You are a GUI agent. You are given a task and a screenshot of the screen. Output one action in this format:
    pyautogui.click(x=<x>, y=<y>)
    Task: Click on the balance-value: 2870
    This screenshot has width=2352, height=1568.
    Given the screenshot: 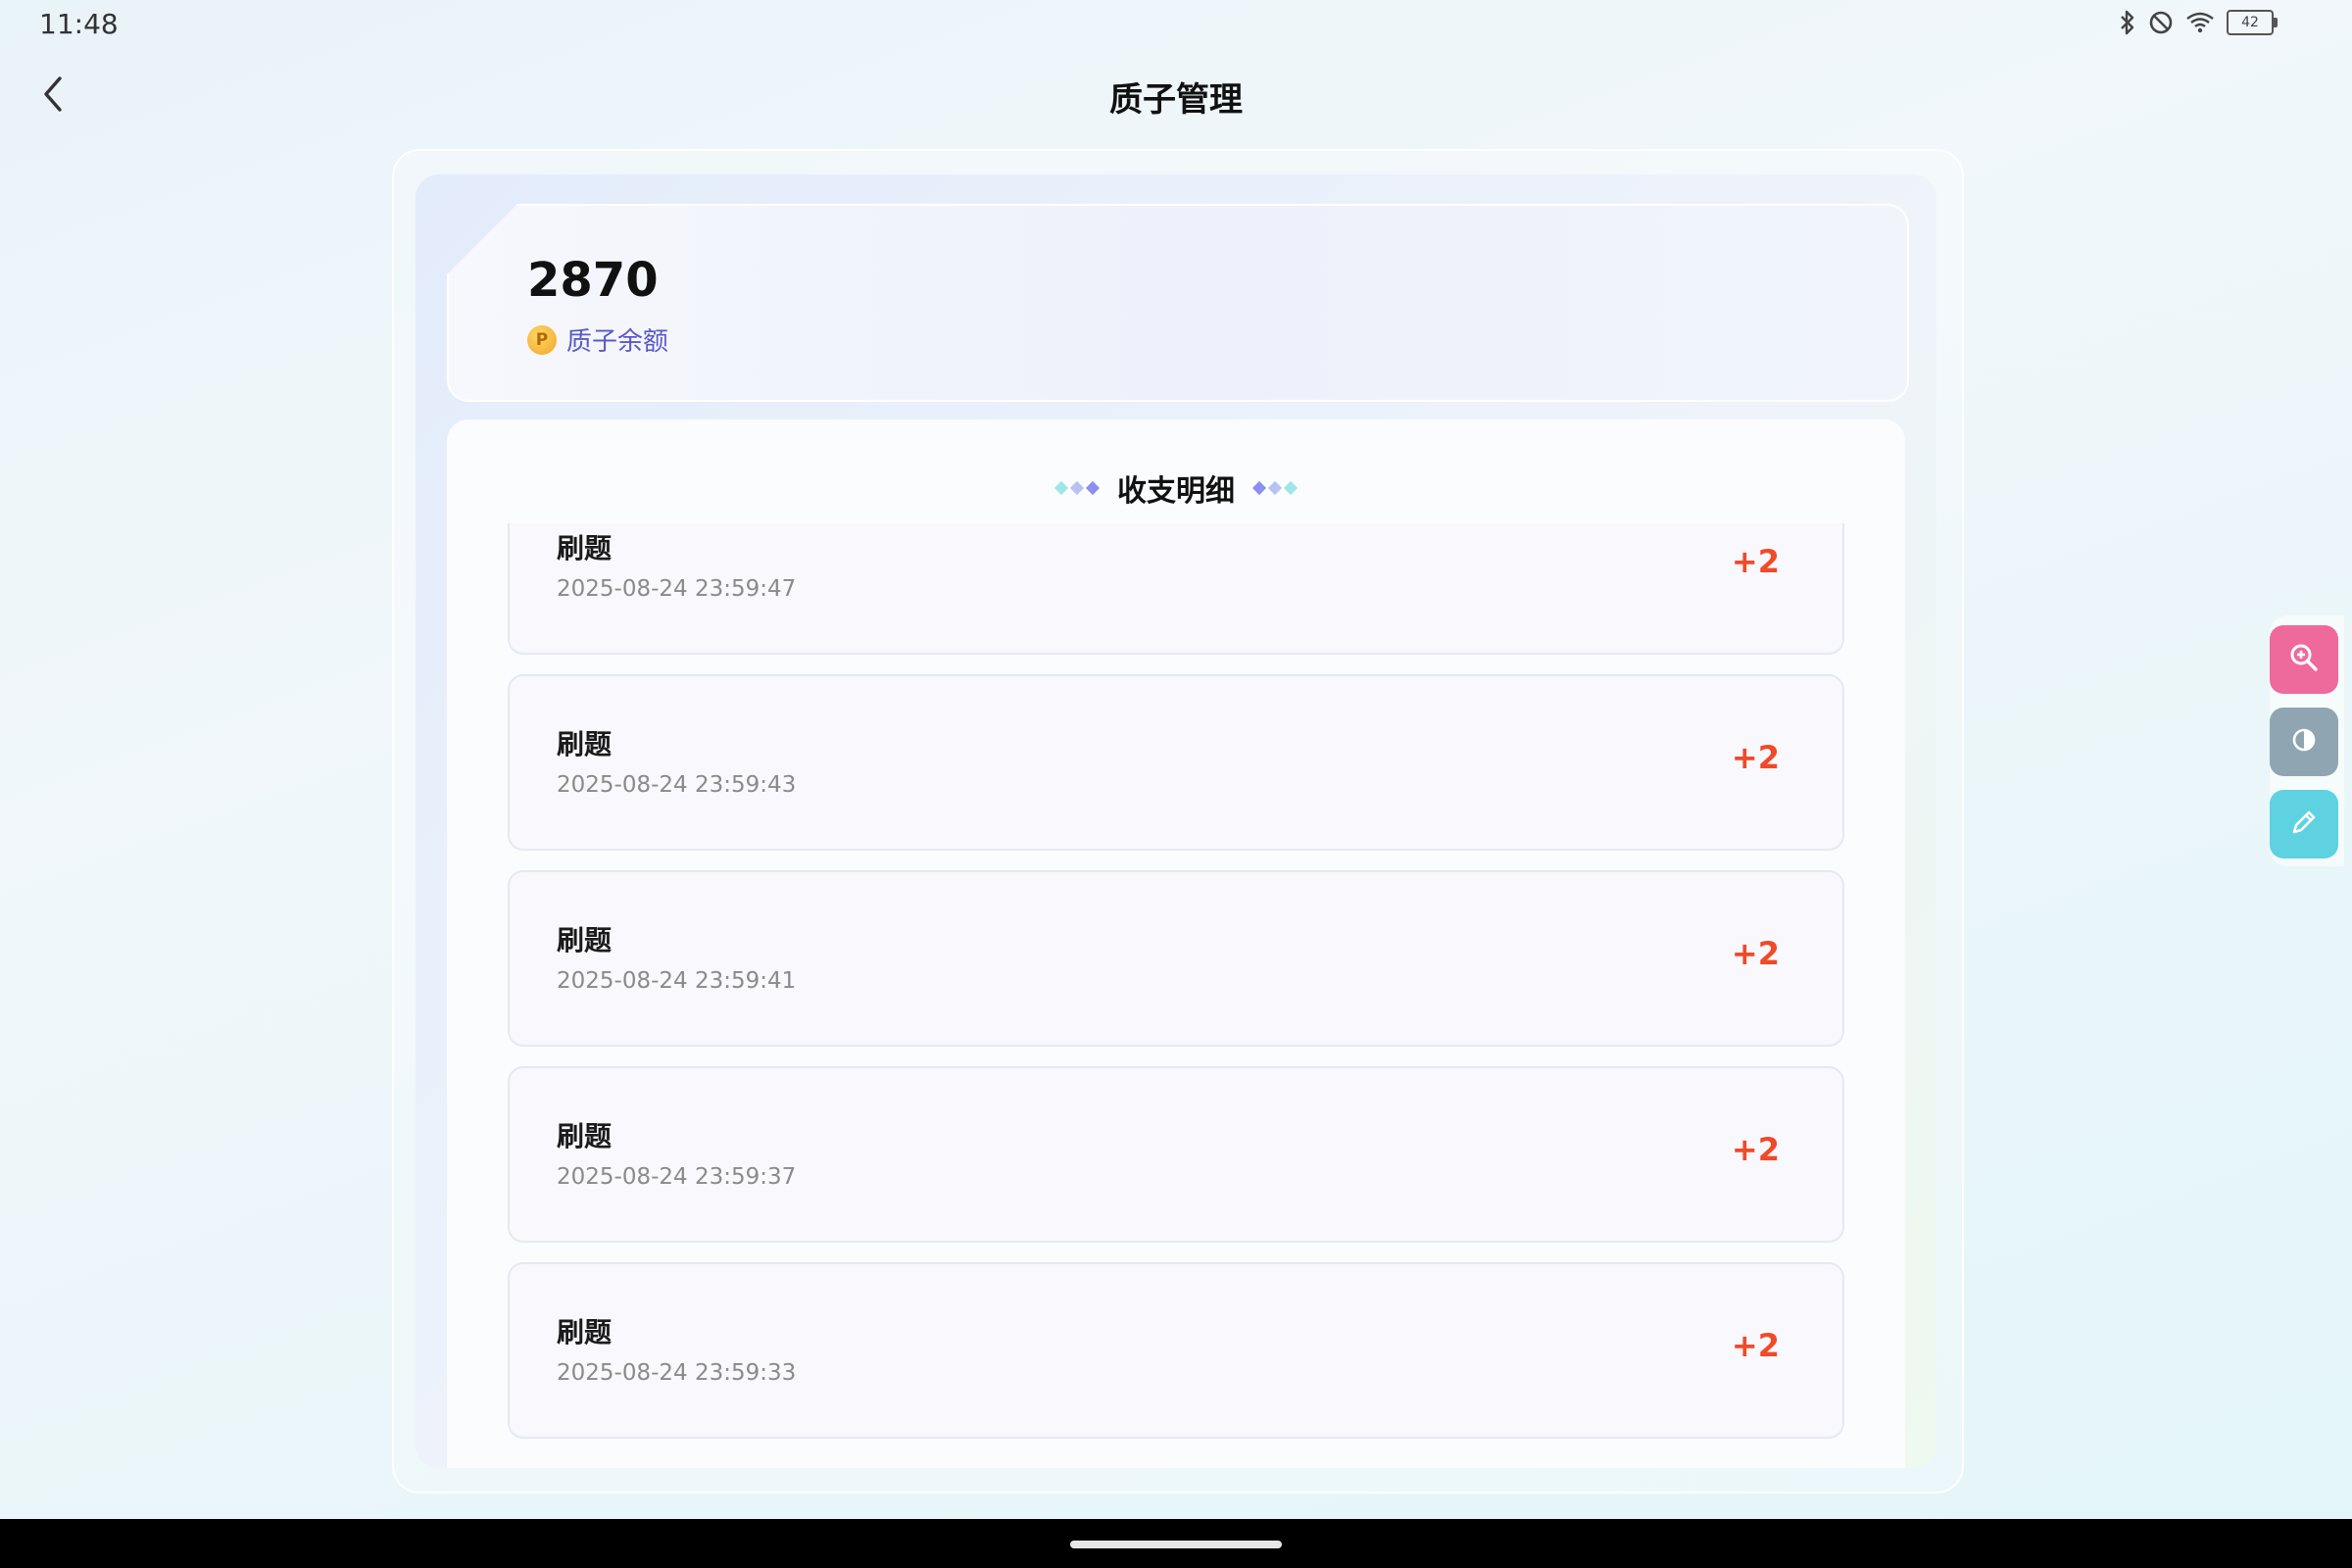 What is the action you would take?
    pyautogui.click(x=593, y=280)
    